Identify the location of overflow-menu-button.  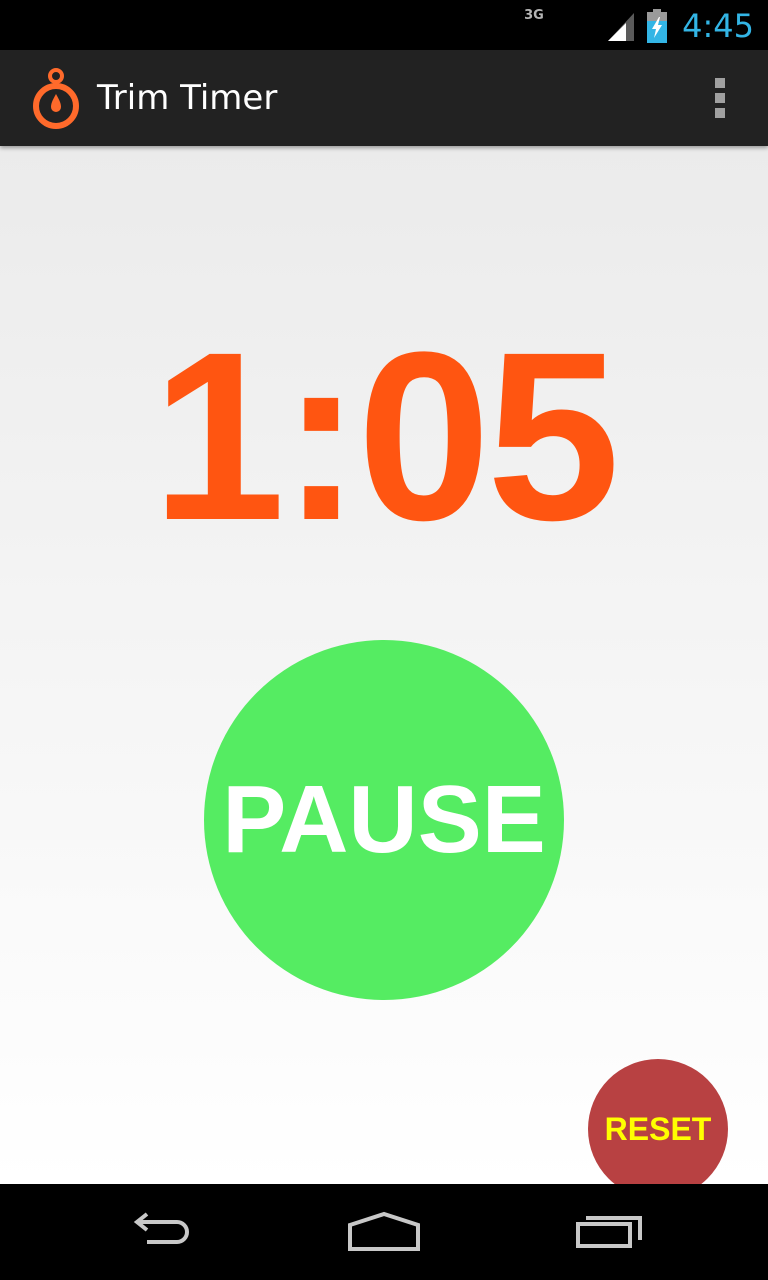
(720, 98).